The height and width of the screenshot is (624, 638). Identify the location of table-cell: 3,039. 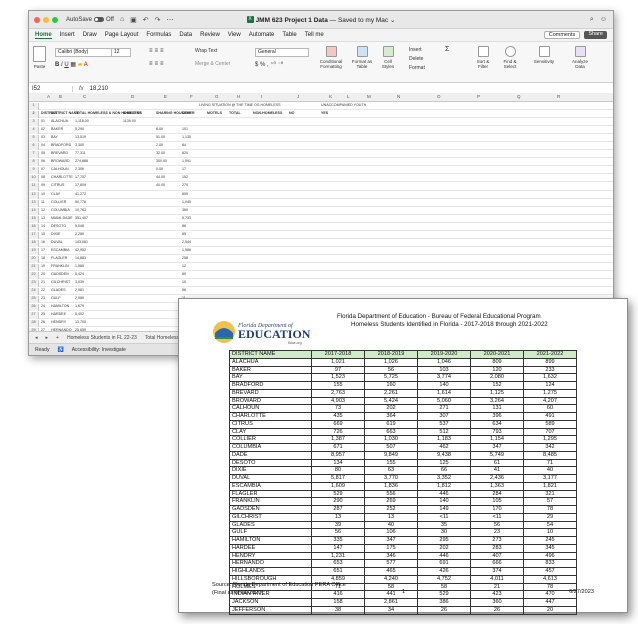
(79, 282).